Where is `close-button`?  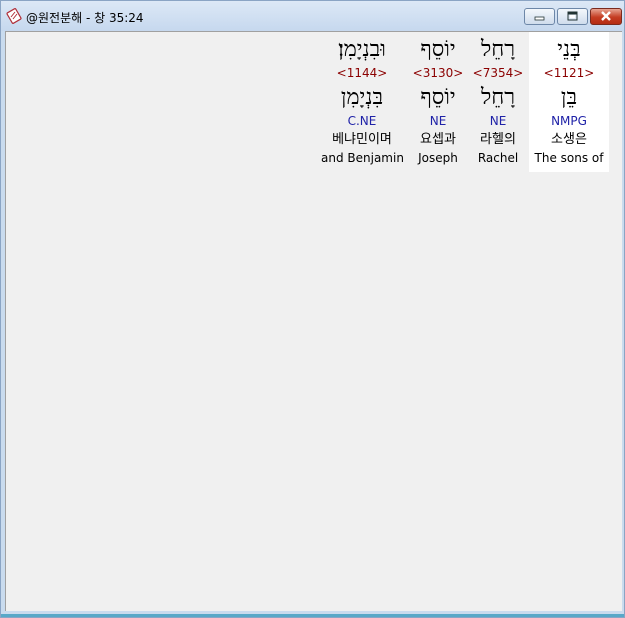 close-button is located at coordinates (606, 16).